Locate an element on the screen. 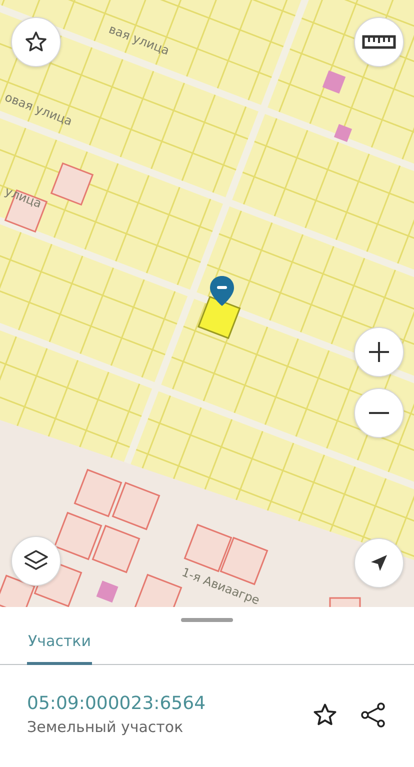 The image size is (414, 767). street-label: овая улица is located at coordinates (38, 109).